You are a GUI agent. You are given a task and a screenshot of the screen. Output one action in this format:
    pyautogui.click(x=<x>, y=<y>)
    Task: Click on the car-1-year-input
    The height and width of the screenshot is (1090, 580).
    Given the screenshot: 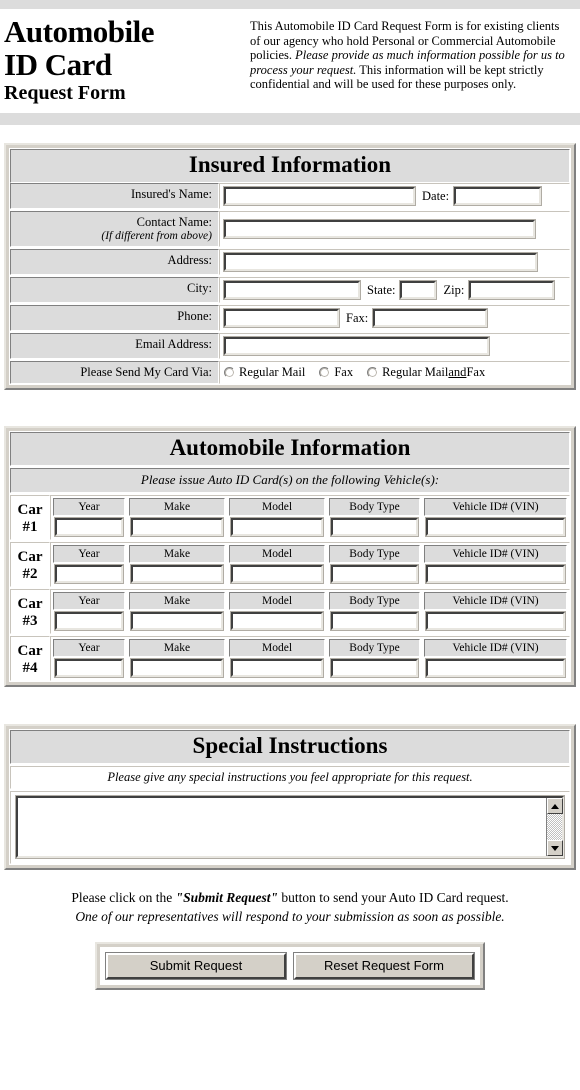 What is the action you would take?
    pyautogui.click(x=89, y=527)
    